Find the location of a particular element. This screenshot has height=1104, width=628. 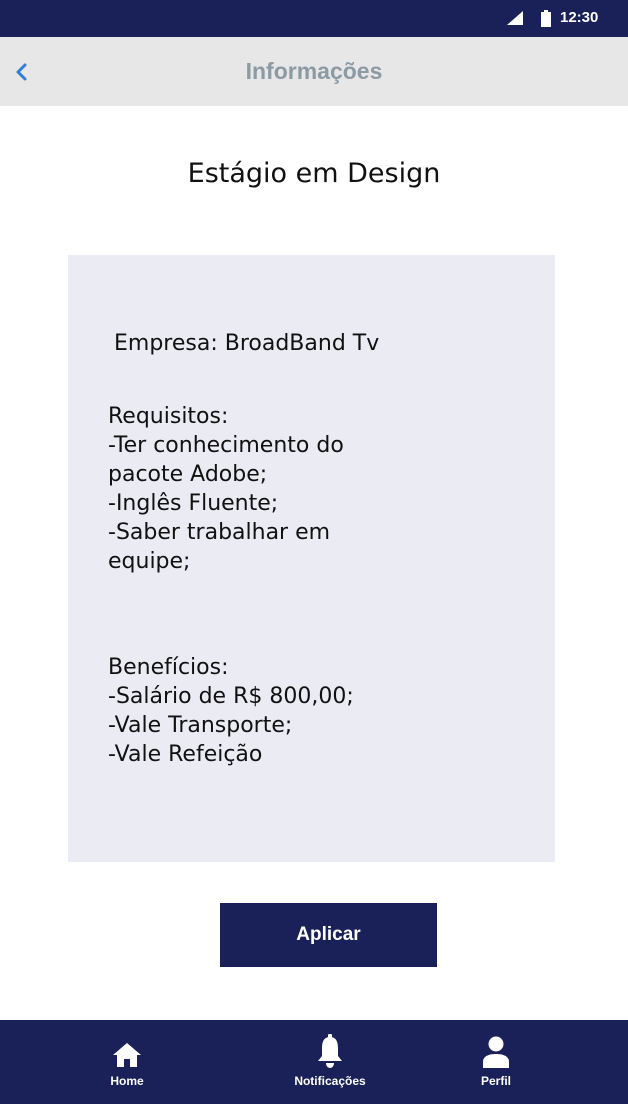

bottom-nav: Home Notificações Perfil is located at coordinates (314, 1062).